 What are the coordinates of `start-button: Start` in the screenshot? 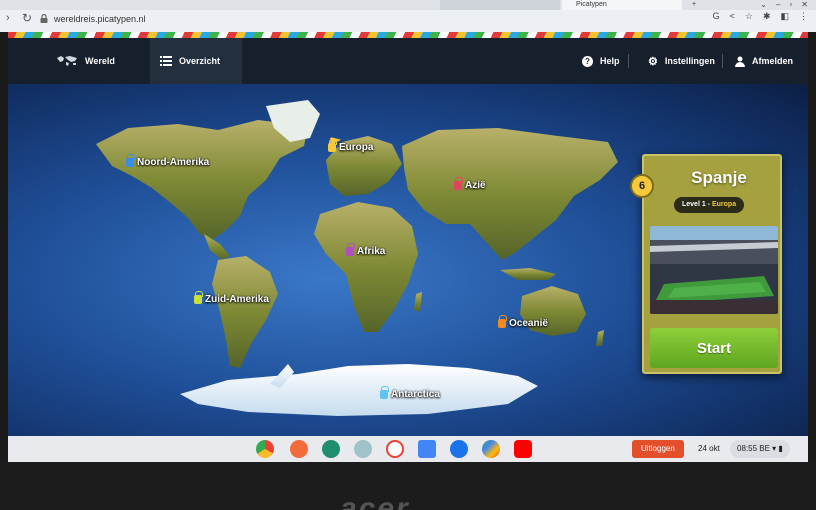 It's located at (714, 348).